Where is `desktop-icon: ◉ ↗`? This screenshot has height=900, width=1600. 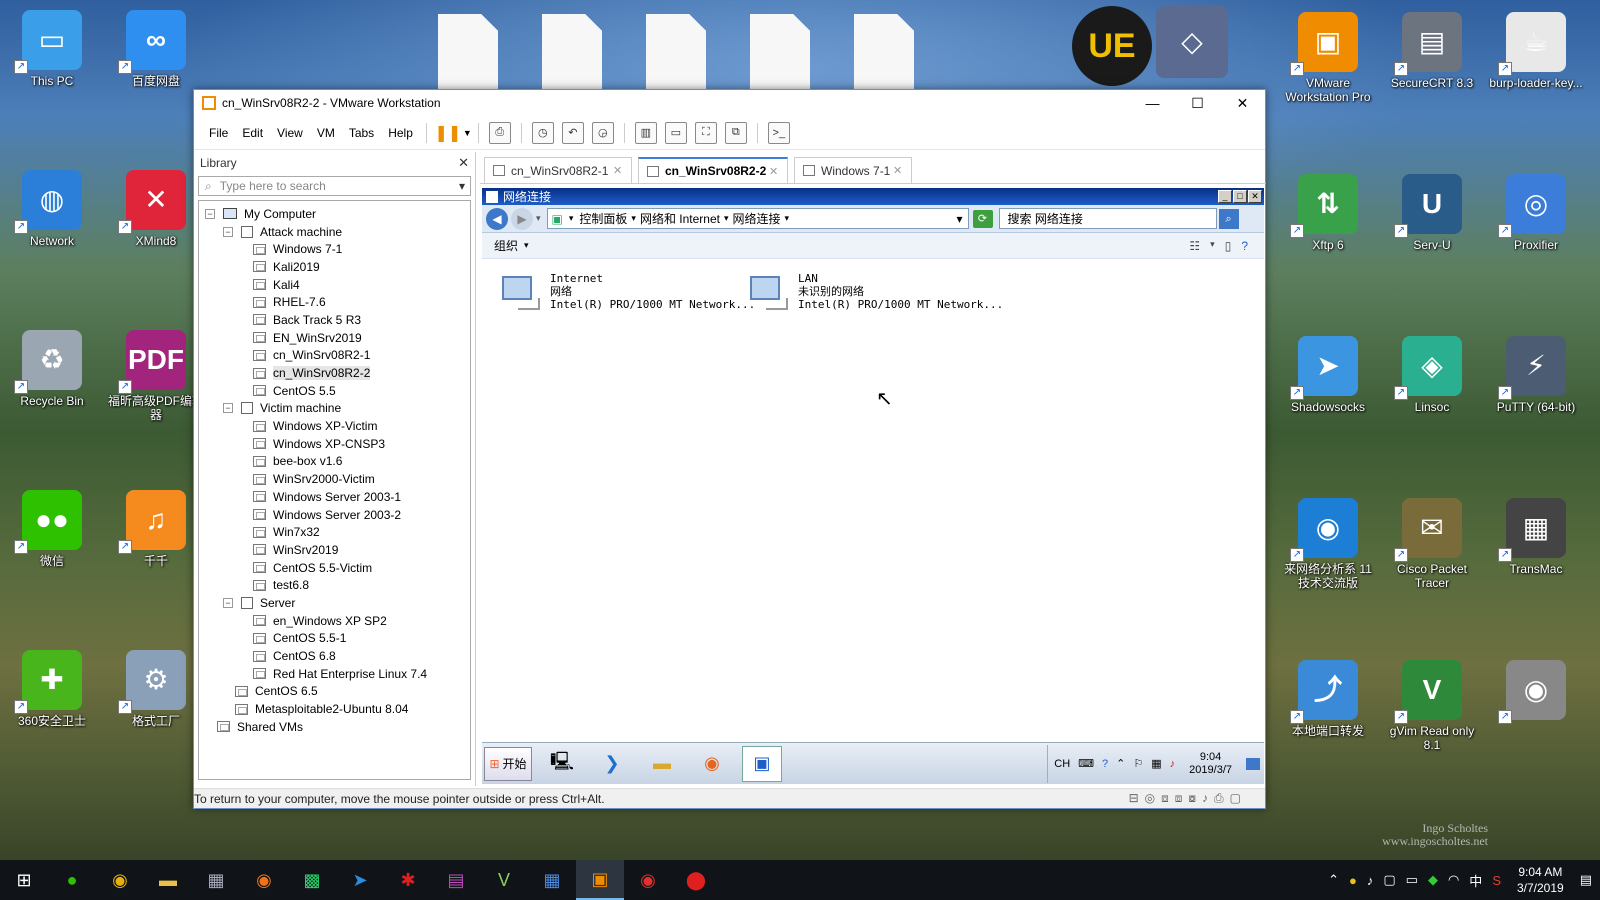
desktop-icon: ◉ ↗ is located at coordinates (1536, 692).